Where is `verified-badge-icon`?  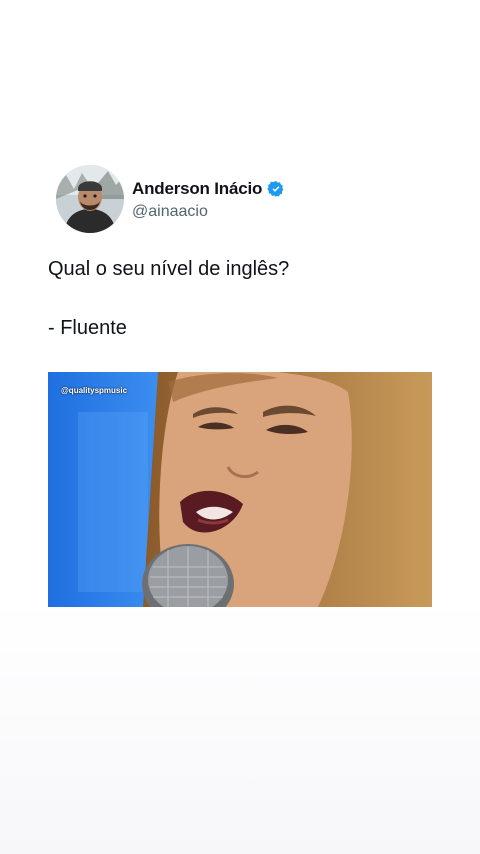 verified-badge-icon is located at coordinates (275, 189).